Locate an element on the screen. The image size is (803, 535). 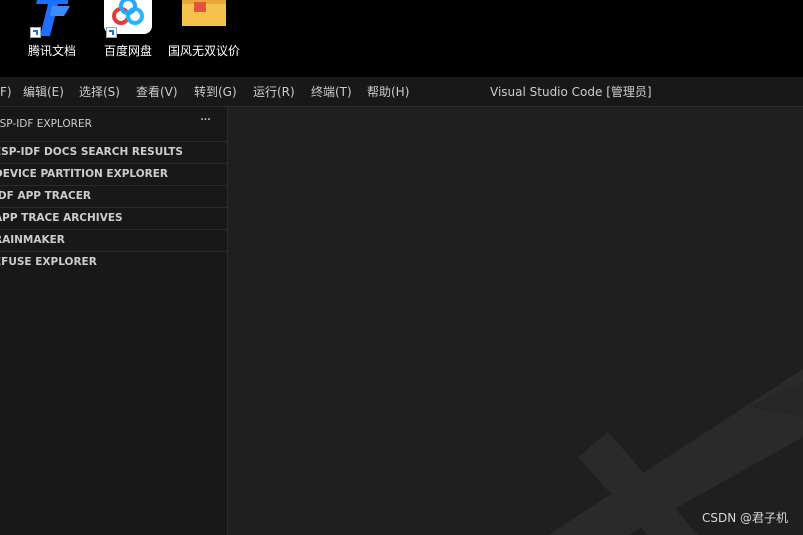
section-label: ESP-IDF DOCS SEARCH RESULTS is located at coordinates (91, 152).